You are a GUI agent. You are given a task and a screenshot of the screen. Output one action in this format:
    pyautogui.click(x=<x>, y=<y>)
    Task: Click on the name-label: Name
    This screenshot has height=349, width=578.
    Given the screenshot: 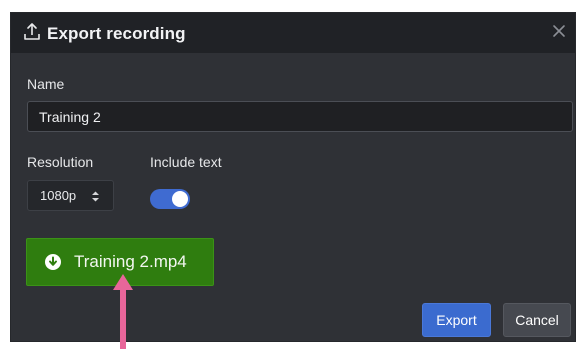 What is the action you would take?
    pyautogui.click(x=46, y=84)
    